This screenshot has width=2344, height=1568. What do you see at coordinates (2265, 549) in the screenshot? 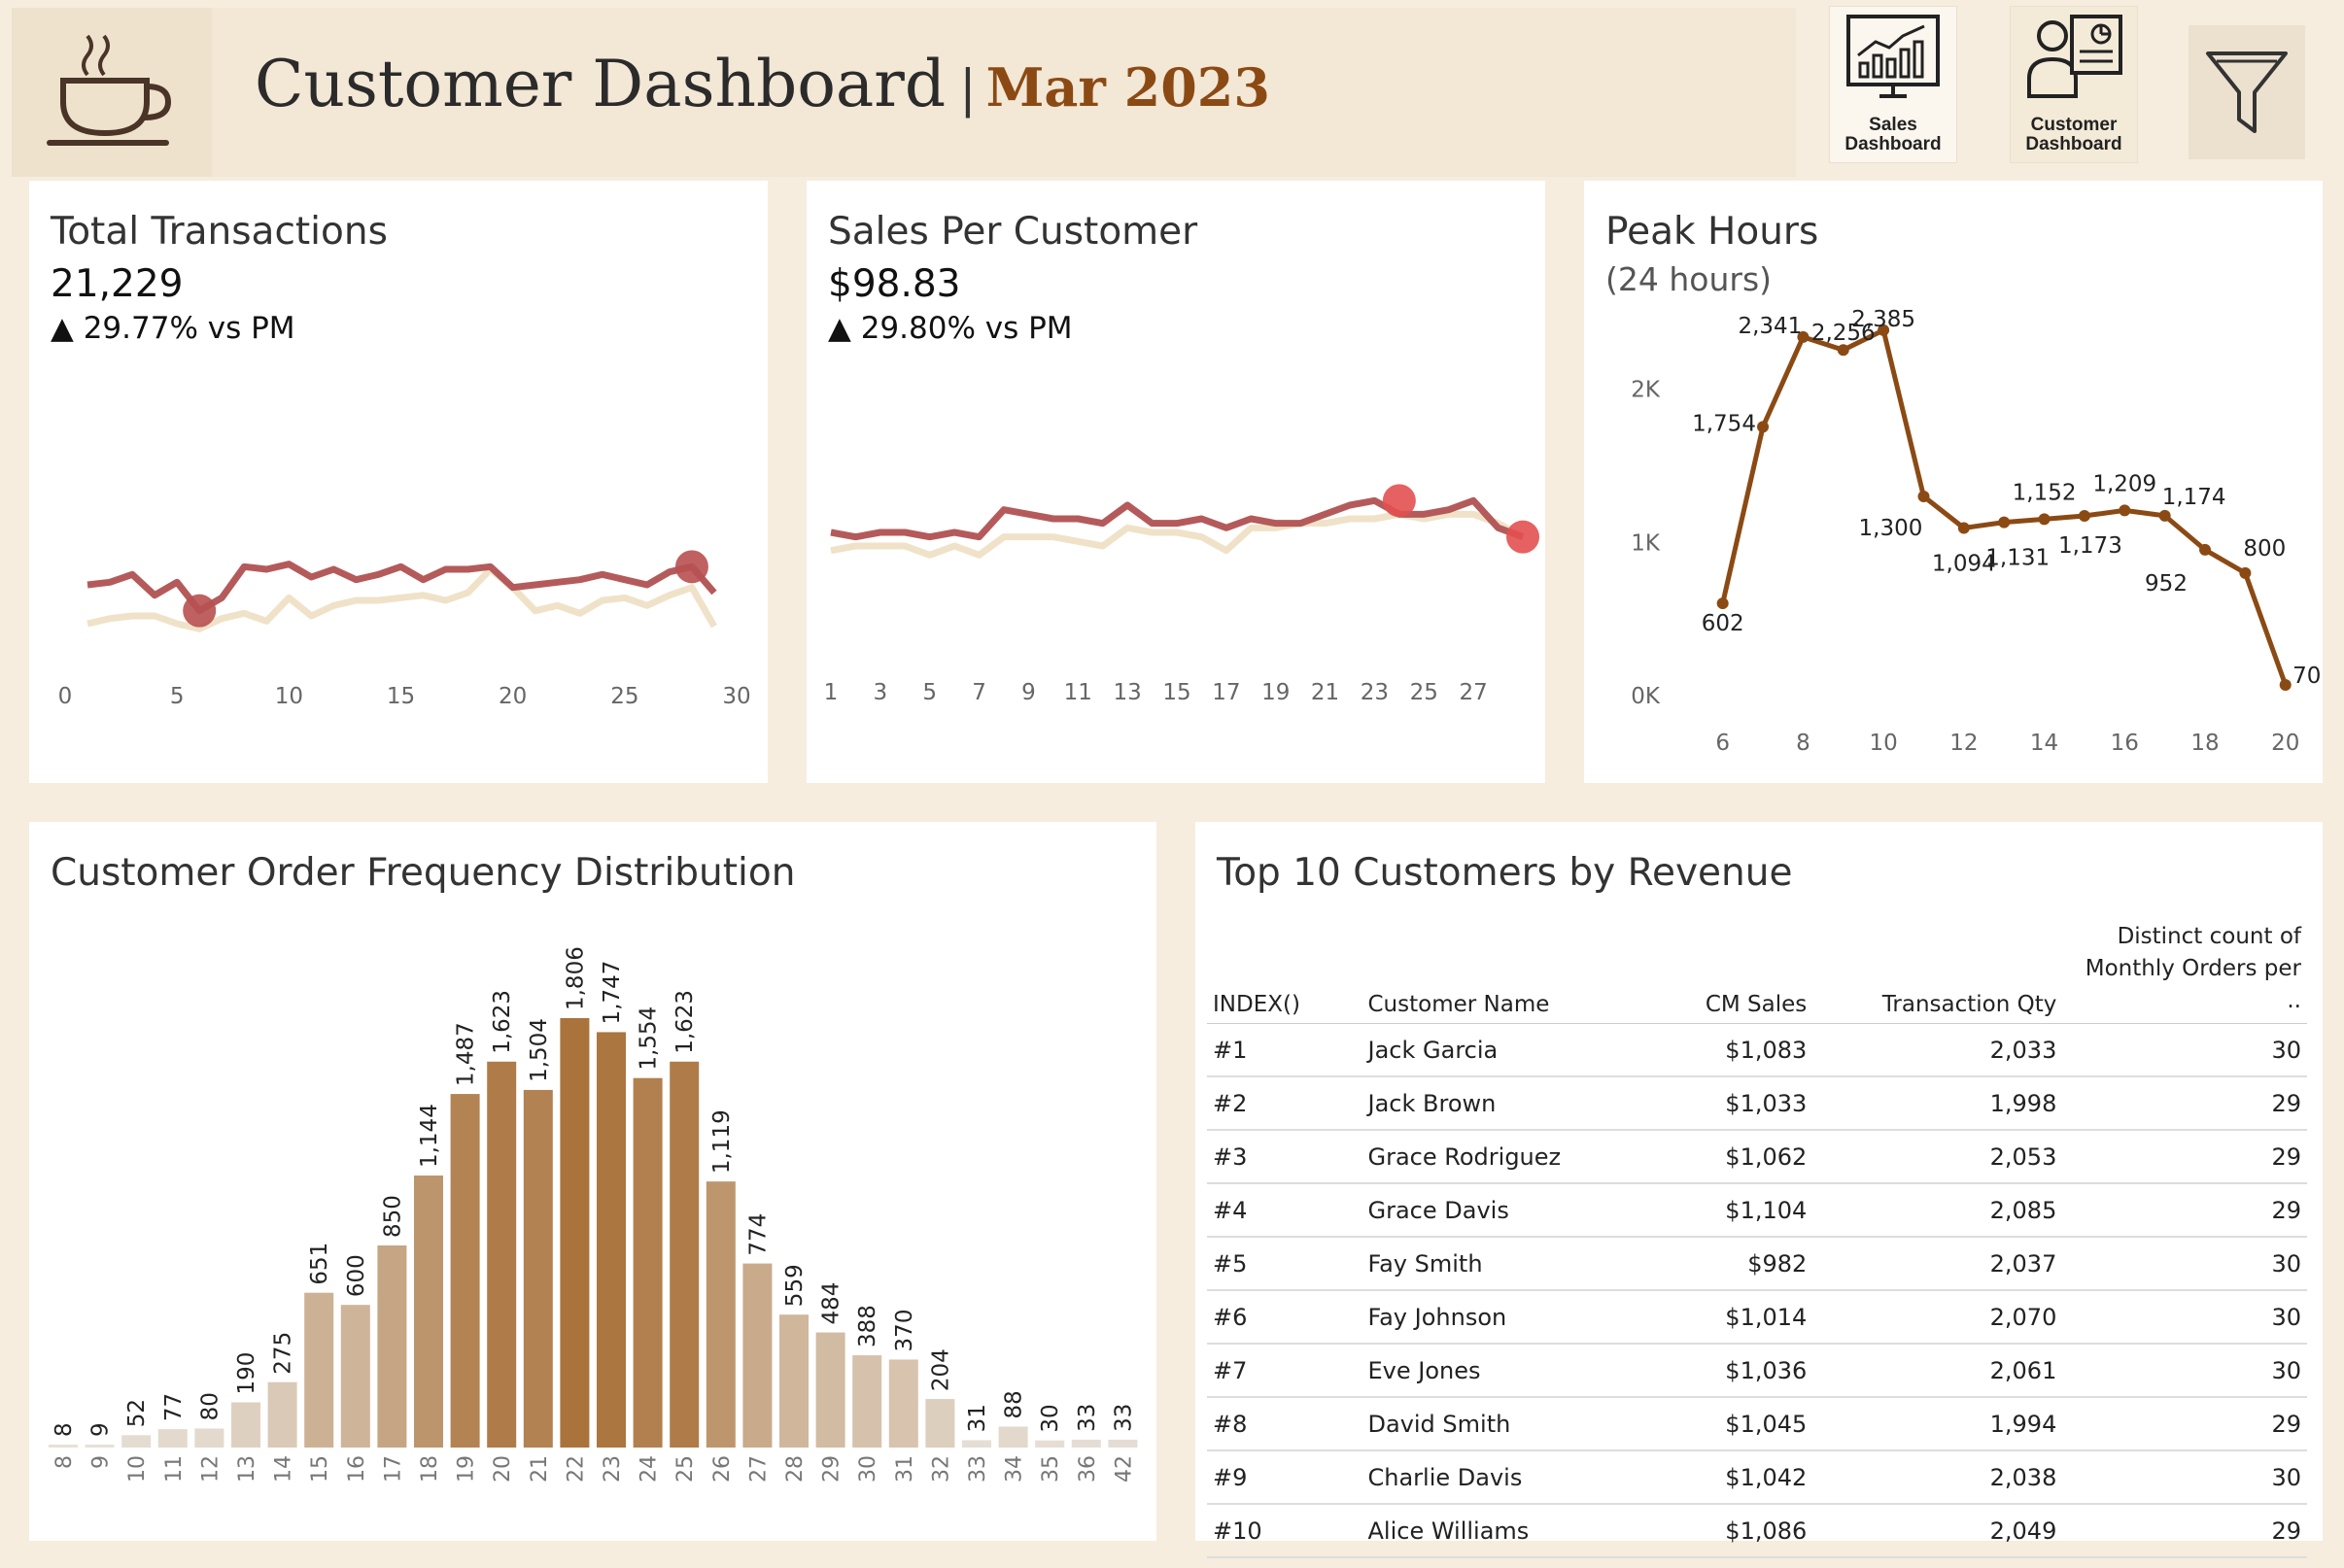
I see `data-label: 800` at bounding box center [2265, 549].